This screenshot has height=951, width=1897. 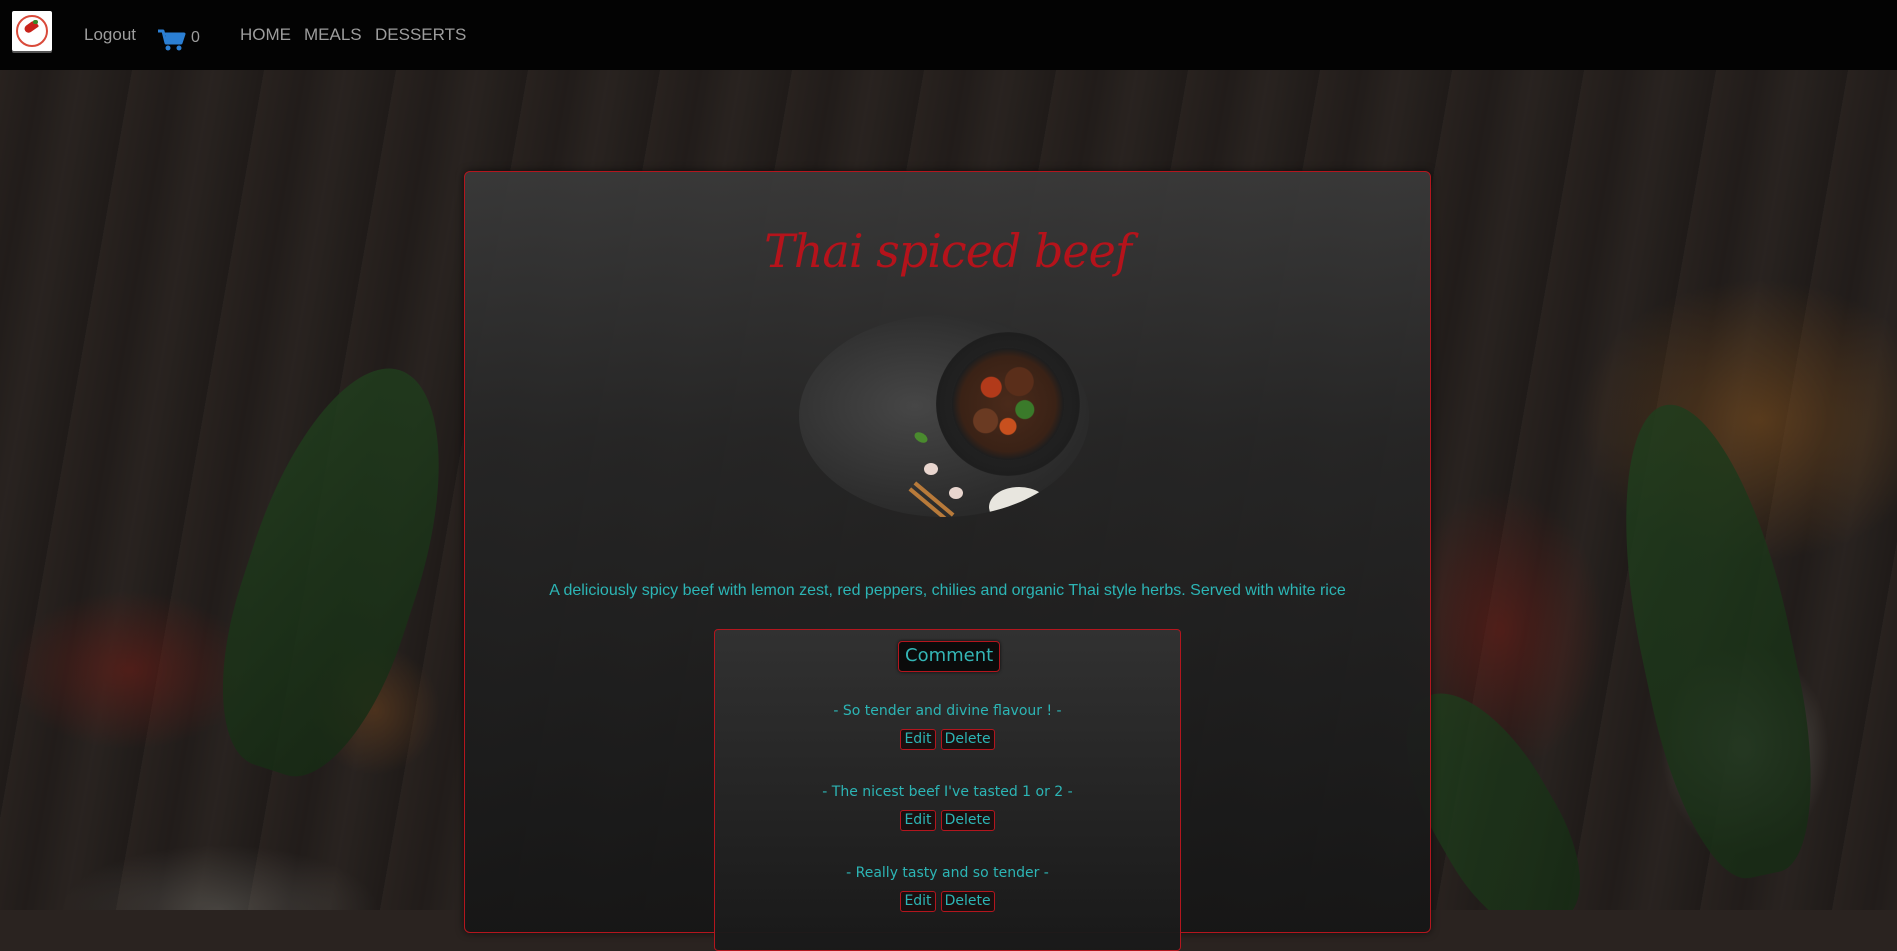 What do you see at coordinates (947, 711) in the screenshot?
I see `comment-text: - So tender and divine flavour ! -` at bounding box center [947, 711].